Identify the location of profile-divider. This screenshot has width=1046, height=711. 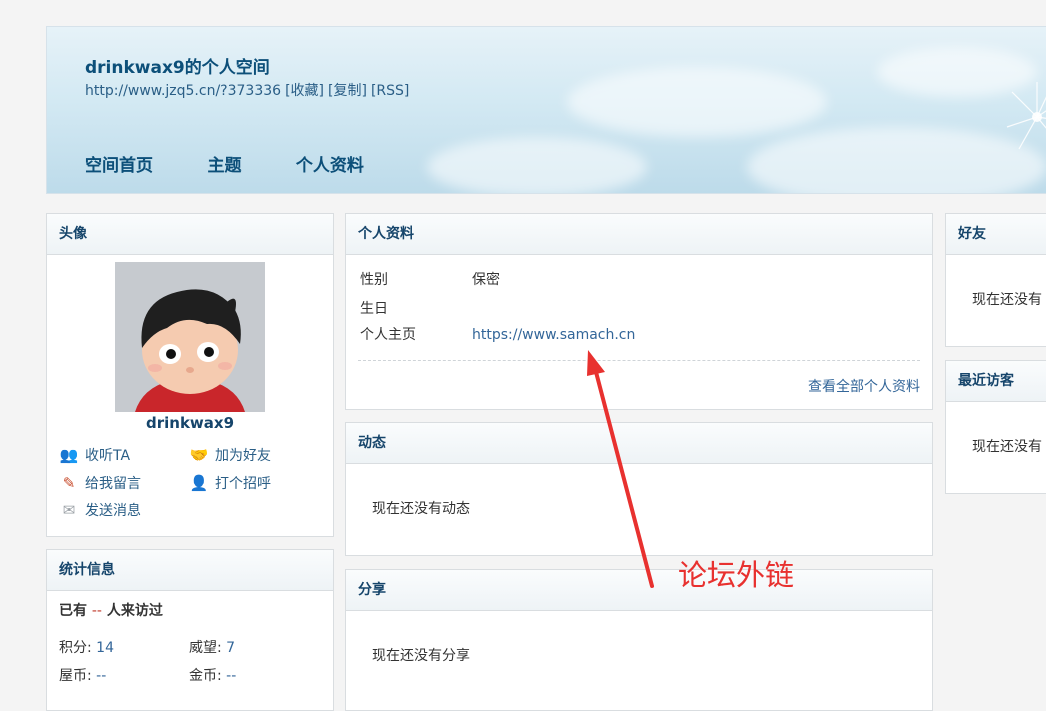
(639, 360).